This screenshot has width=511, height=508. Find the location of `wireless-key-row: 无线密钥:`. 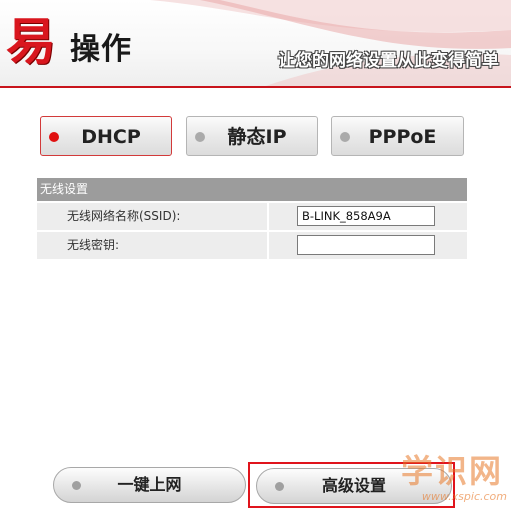

wireless-key-row: 无线密钥: is located at coordinates (252, 246).